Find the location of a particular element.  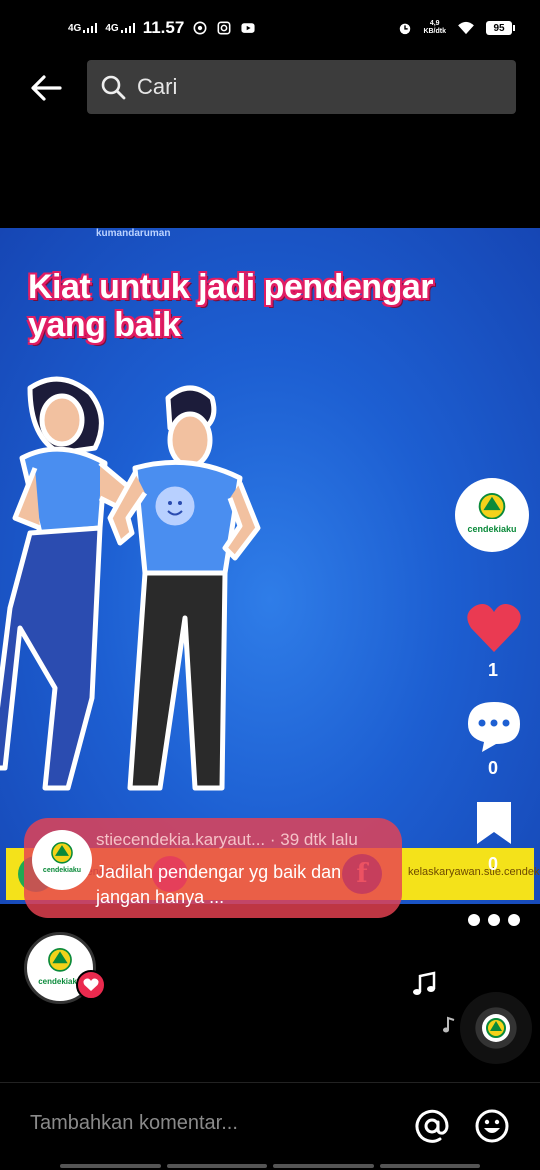

like-count: 1 is located at coordinates (492, 670).